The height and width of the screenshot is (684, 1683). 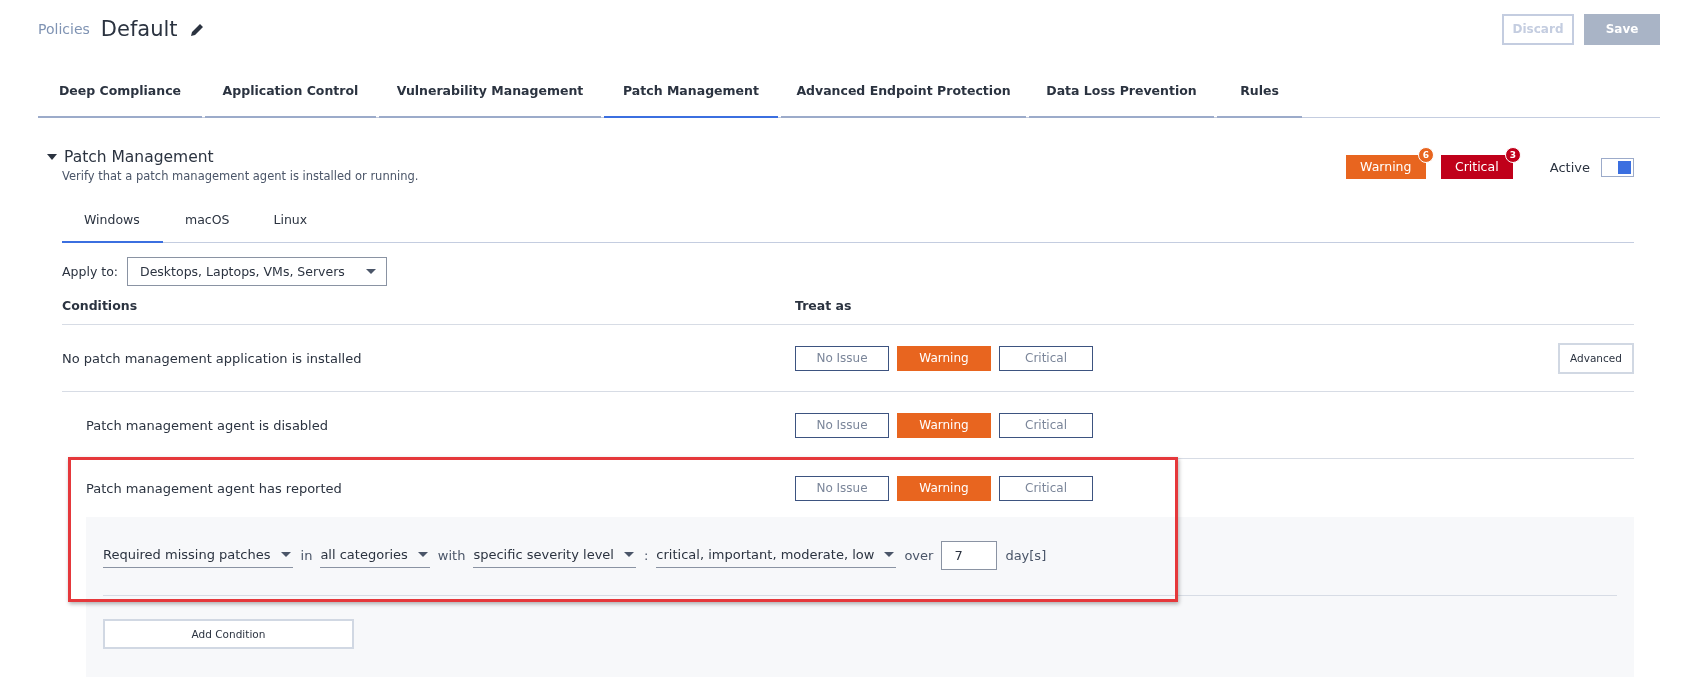 What do you see at coordinates (196, 30) in the screenshot?
I see `pencil-icon` at bounding box center [196, 30].